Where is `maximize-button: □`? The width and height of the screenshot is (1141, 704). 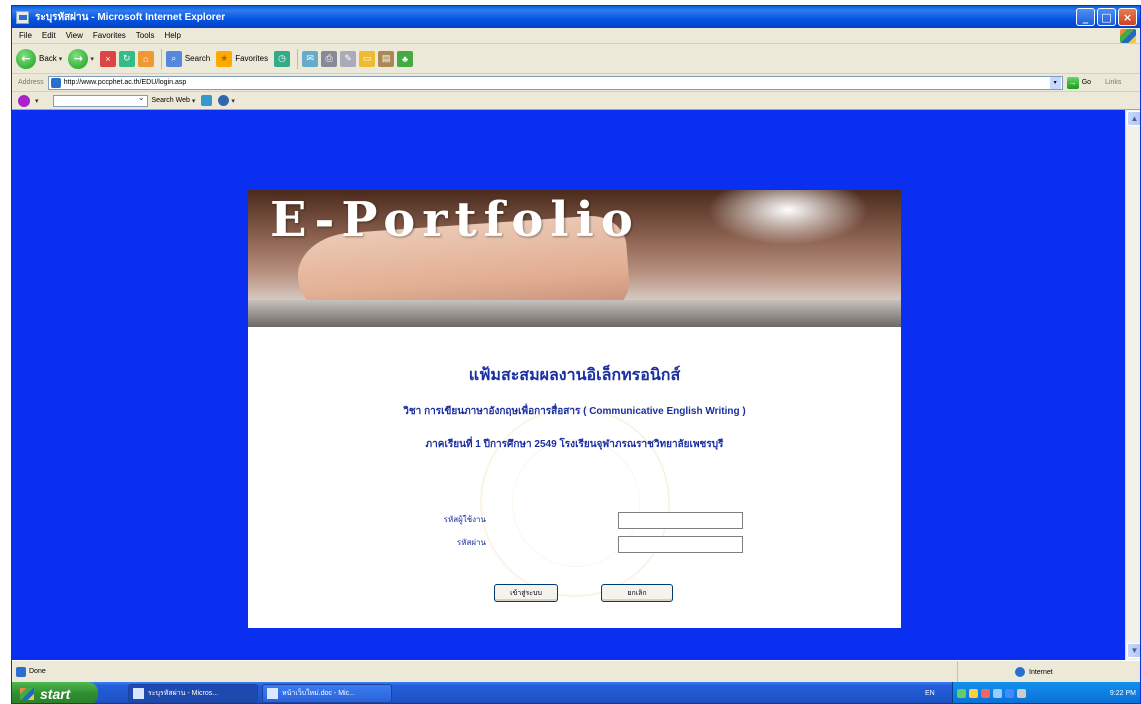 maximize-button: □ is located at coordinates (1106, 17).